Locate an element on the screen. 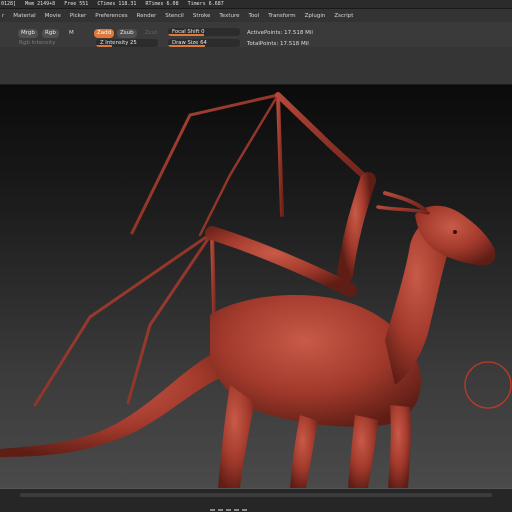 The image size is (512, 512). focal-shift-slider: Focal Shift 0 is located at coordinates (204, 32).